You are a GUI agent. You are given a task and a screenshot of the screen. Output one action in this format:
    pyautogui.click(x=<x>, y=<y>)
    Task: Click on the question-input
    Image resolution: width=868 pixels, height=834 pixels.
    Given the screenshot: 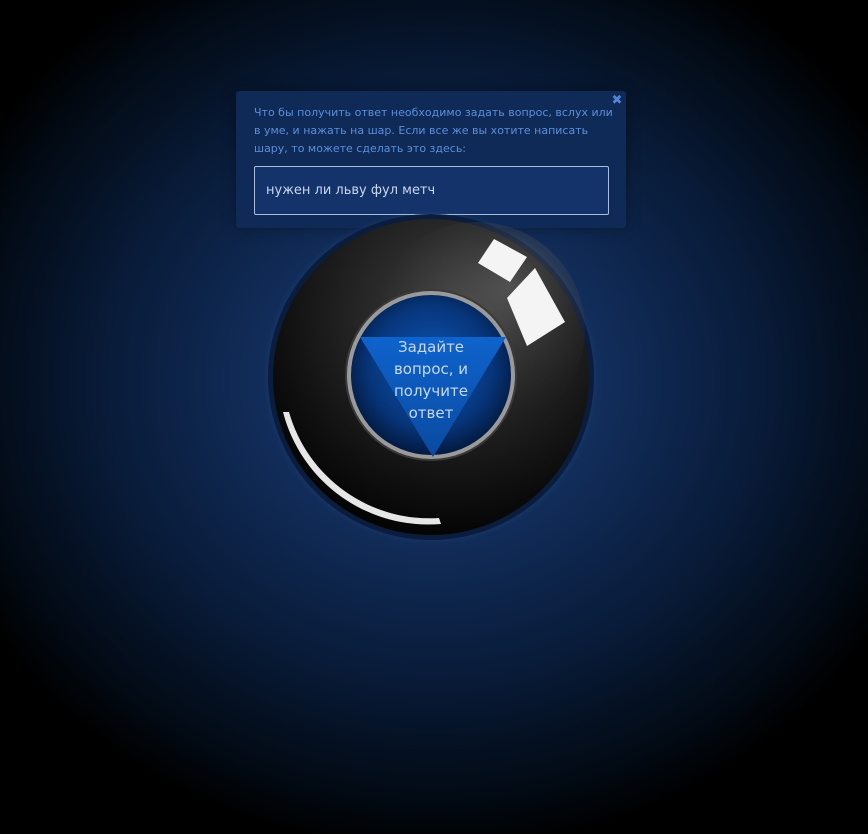 What is the action you would take?
    pyautogui.click(x=431, y=190)
    